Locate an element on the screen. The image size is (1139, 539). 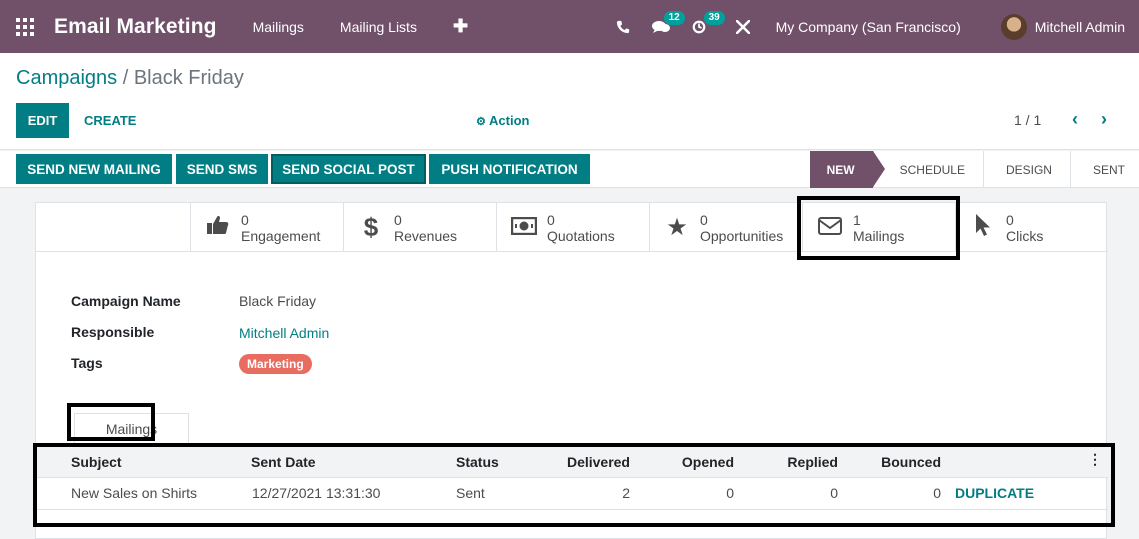
phone-icon is located at coordinates (623, 27).